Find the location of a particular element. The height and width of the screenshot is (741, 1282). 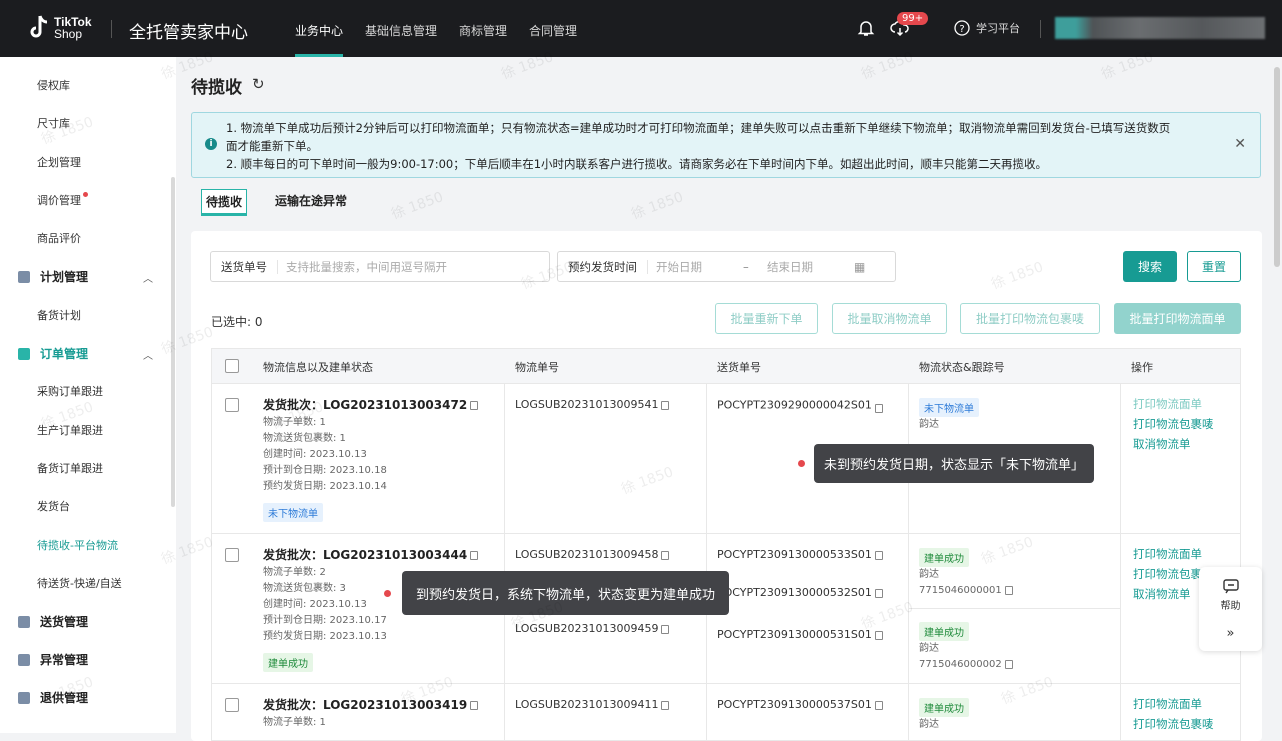

refresh-icon: ↻ is located at coordinates (258, 84).